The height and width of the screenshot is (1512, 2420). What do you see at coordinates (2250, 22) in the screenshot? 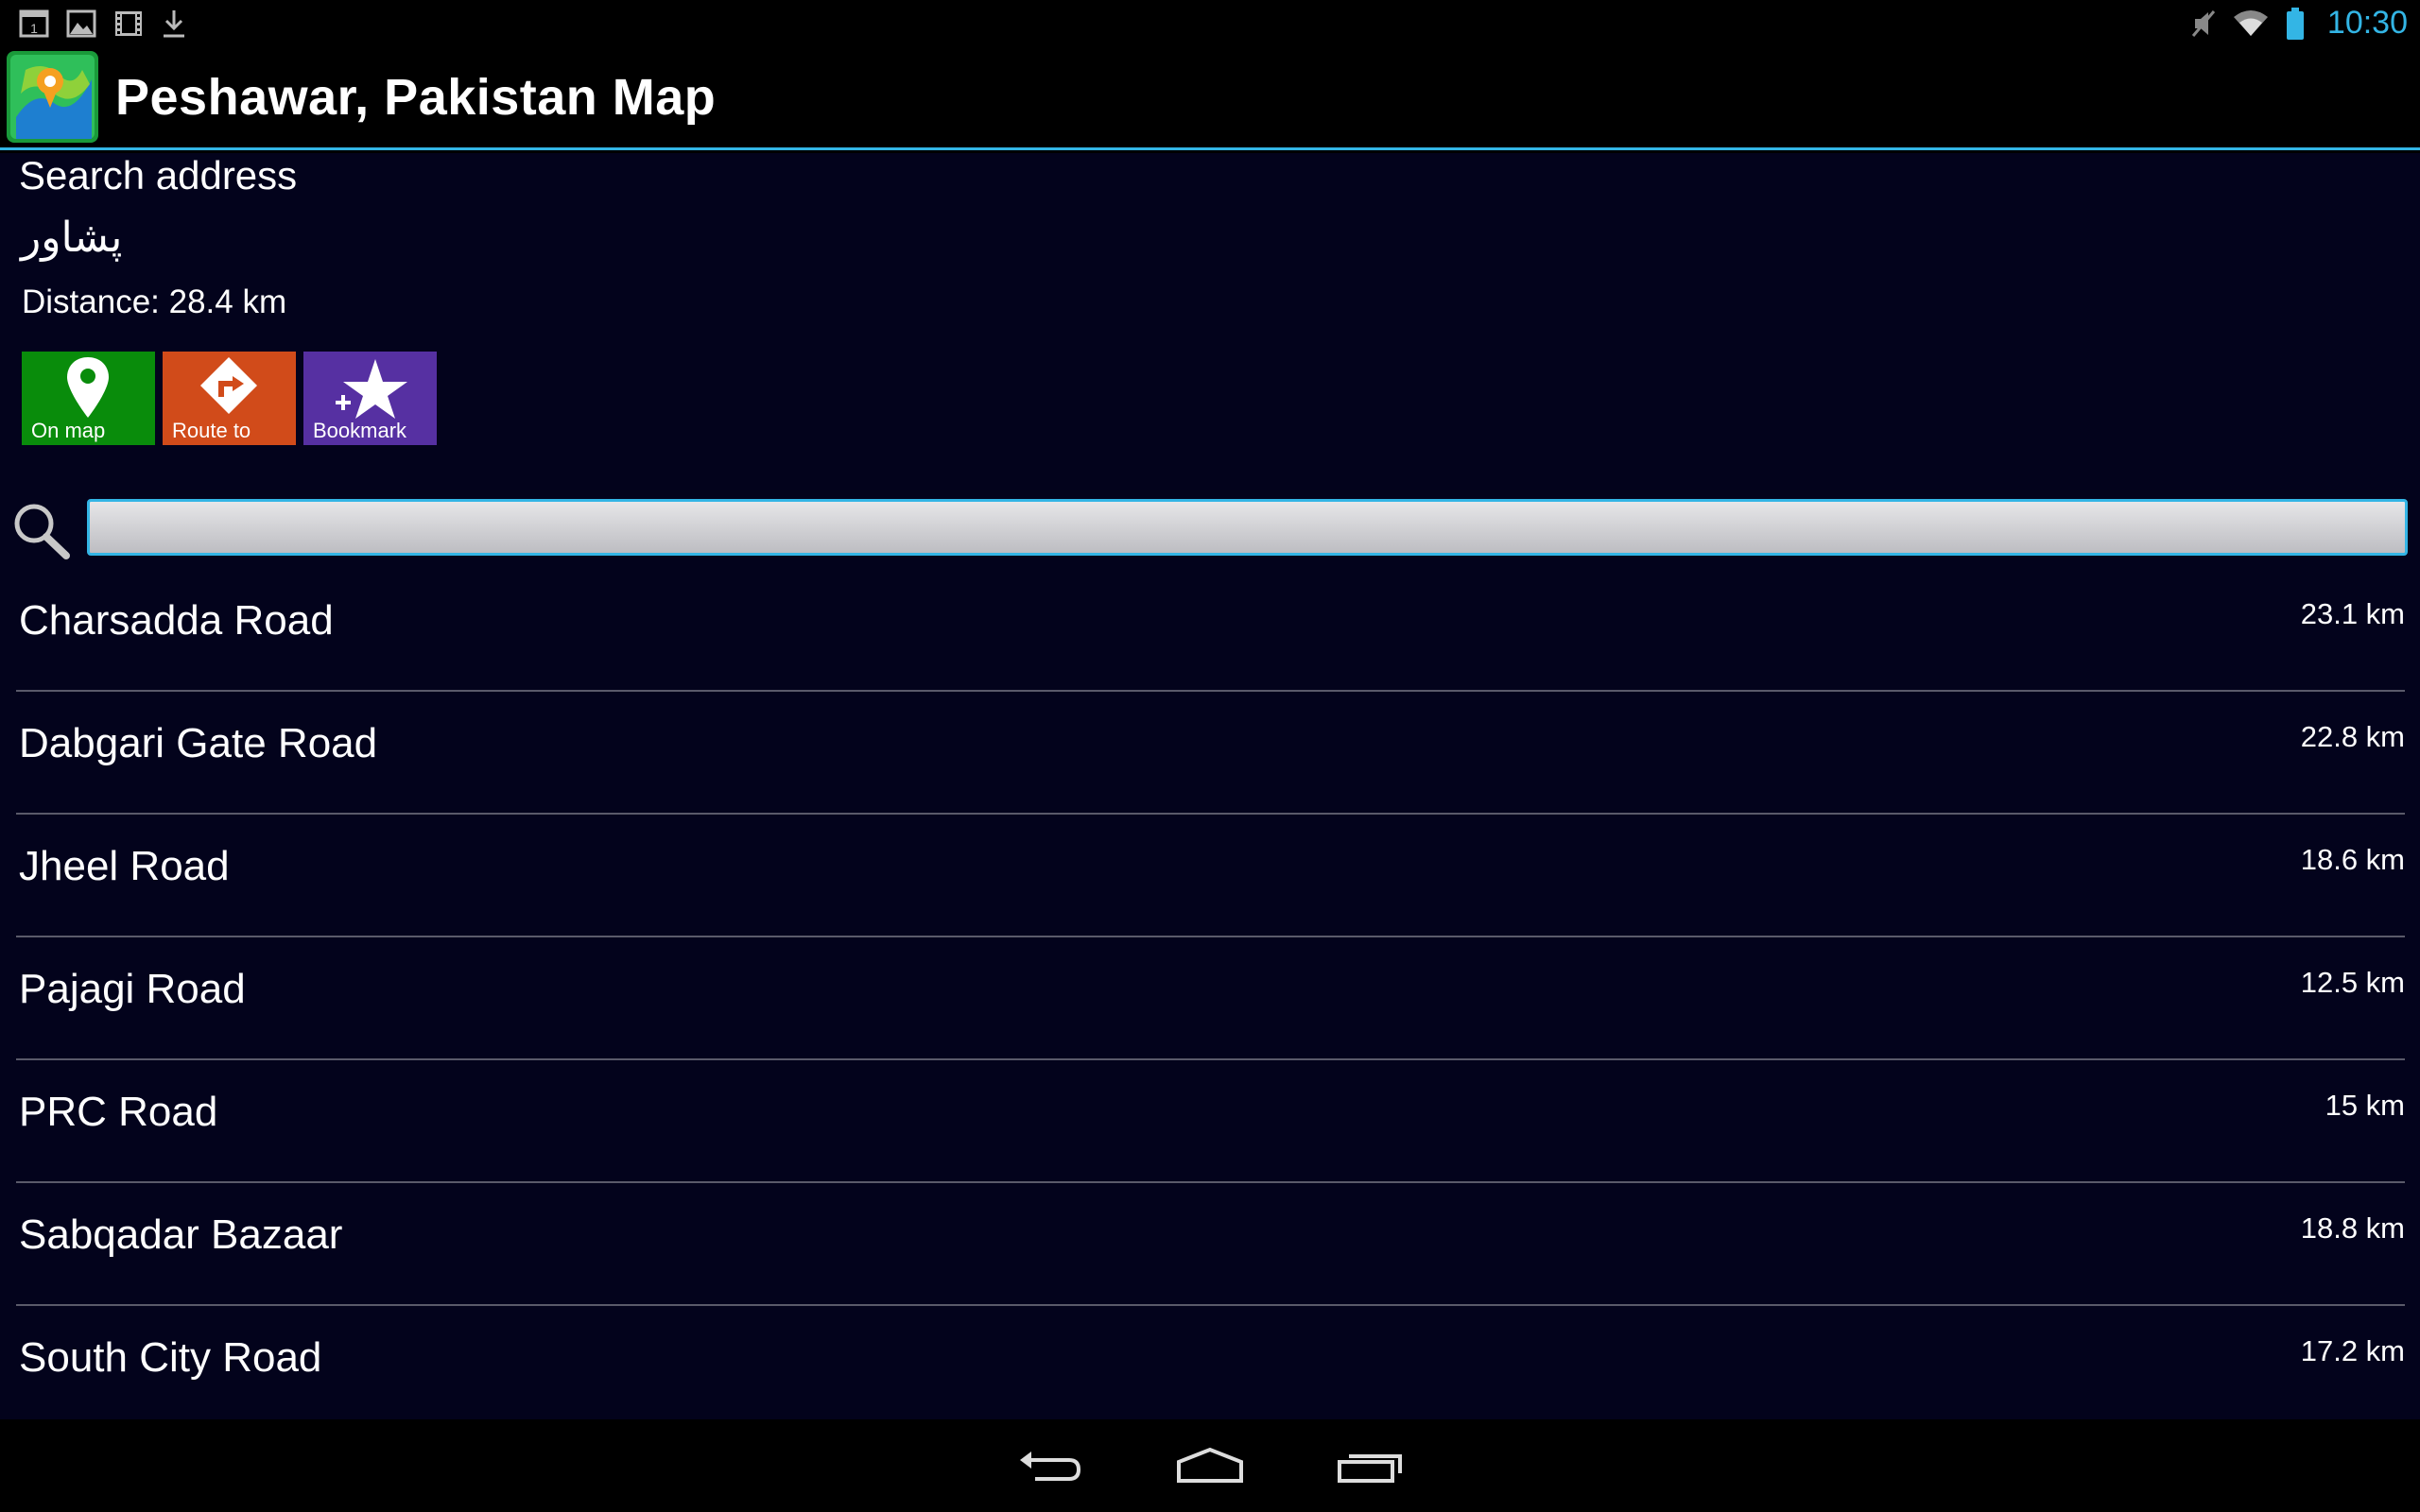
I see `wifi-icon` at bounding box center [2250, 22].